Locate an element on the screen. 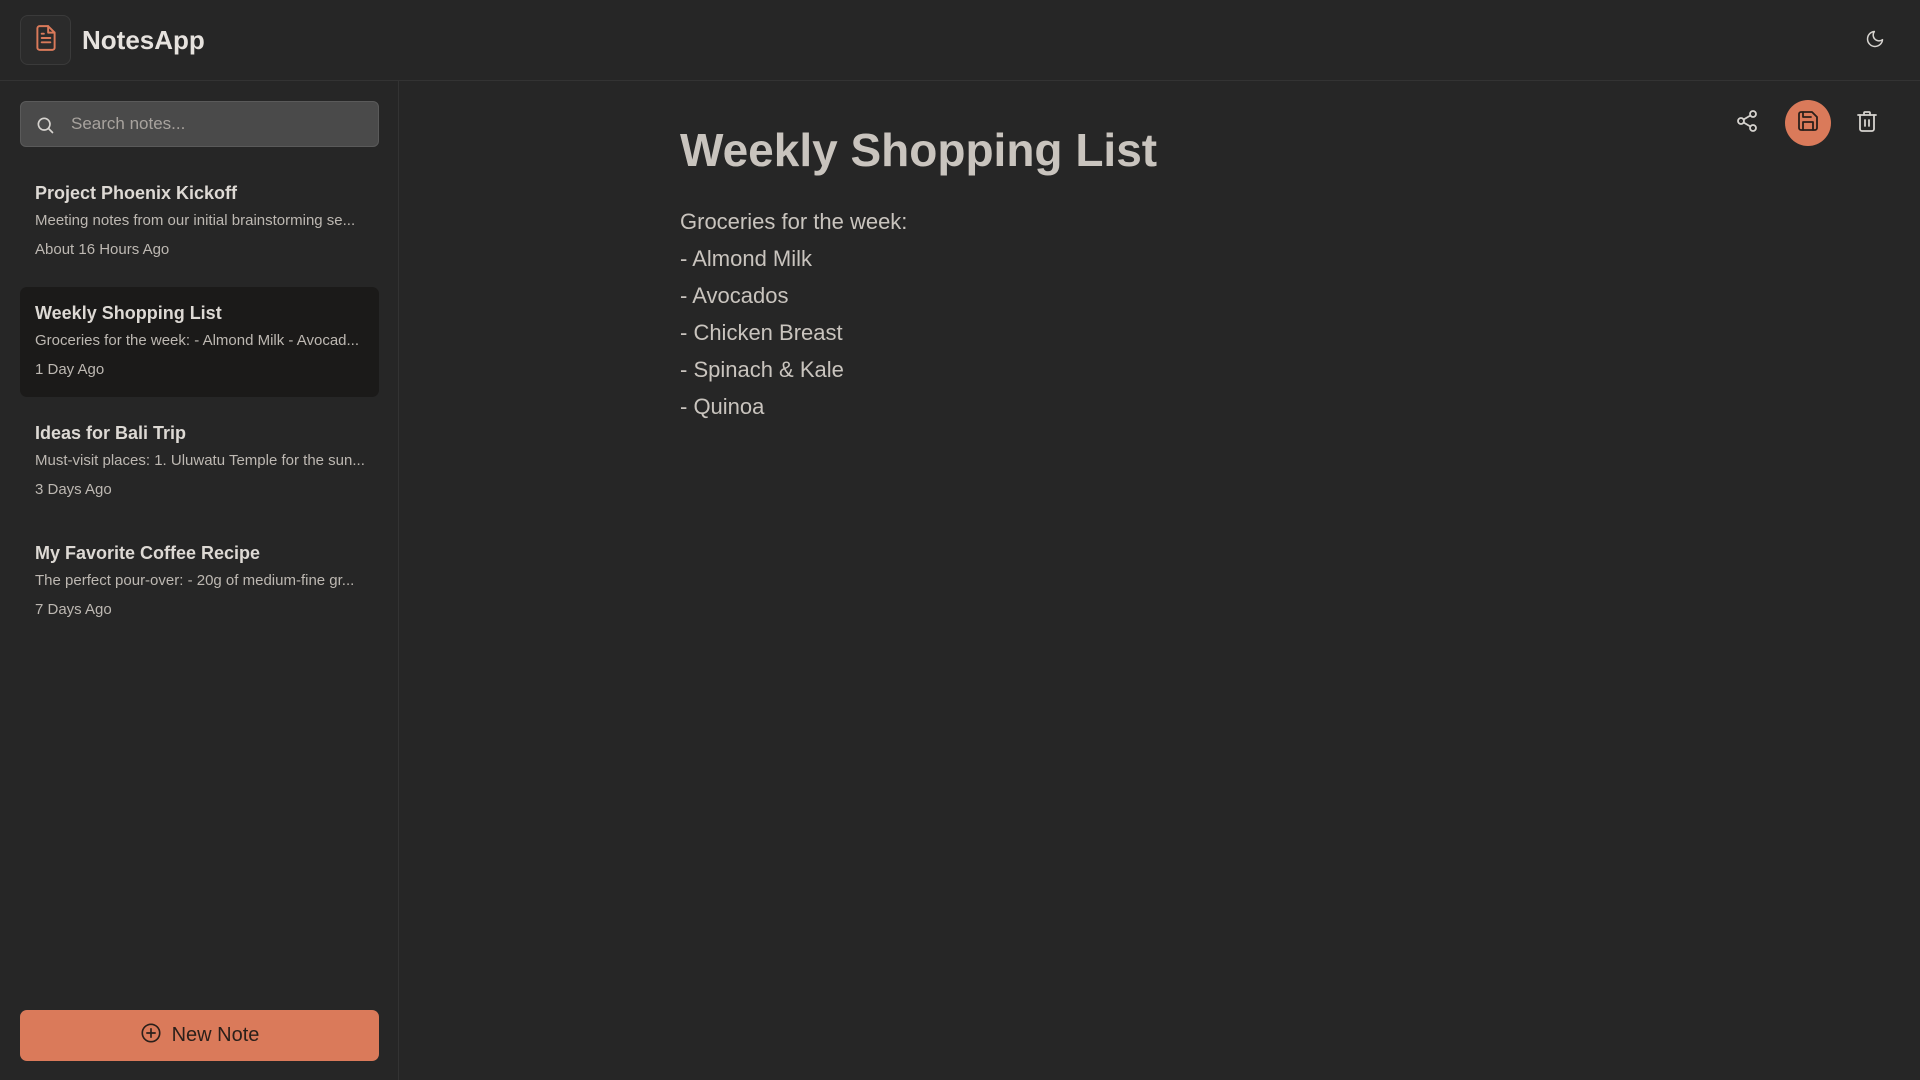 The image size is (1920, 1080). search-box is located at coordinates (199, 124).